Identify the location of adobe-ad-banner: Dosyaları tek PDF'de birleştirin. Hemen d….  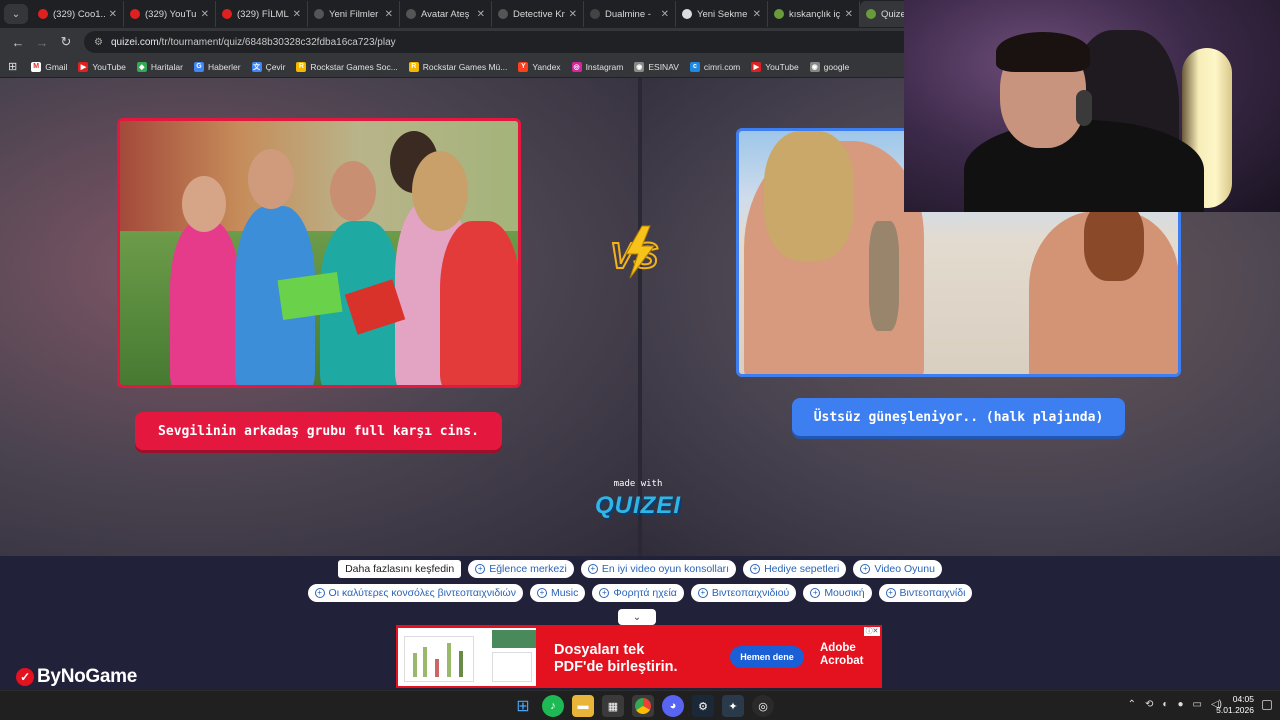
(639, 656).